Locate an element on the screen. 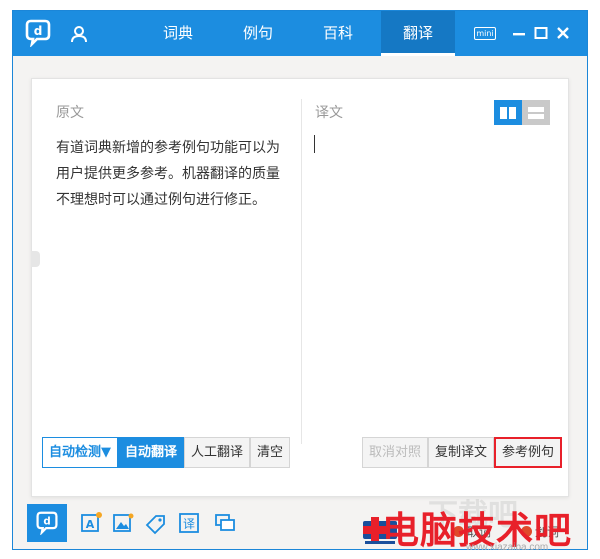 The image size is (600, 559). mini-mode-button: mini is located at coordinates (485, 33).